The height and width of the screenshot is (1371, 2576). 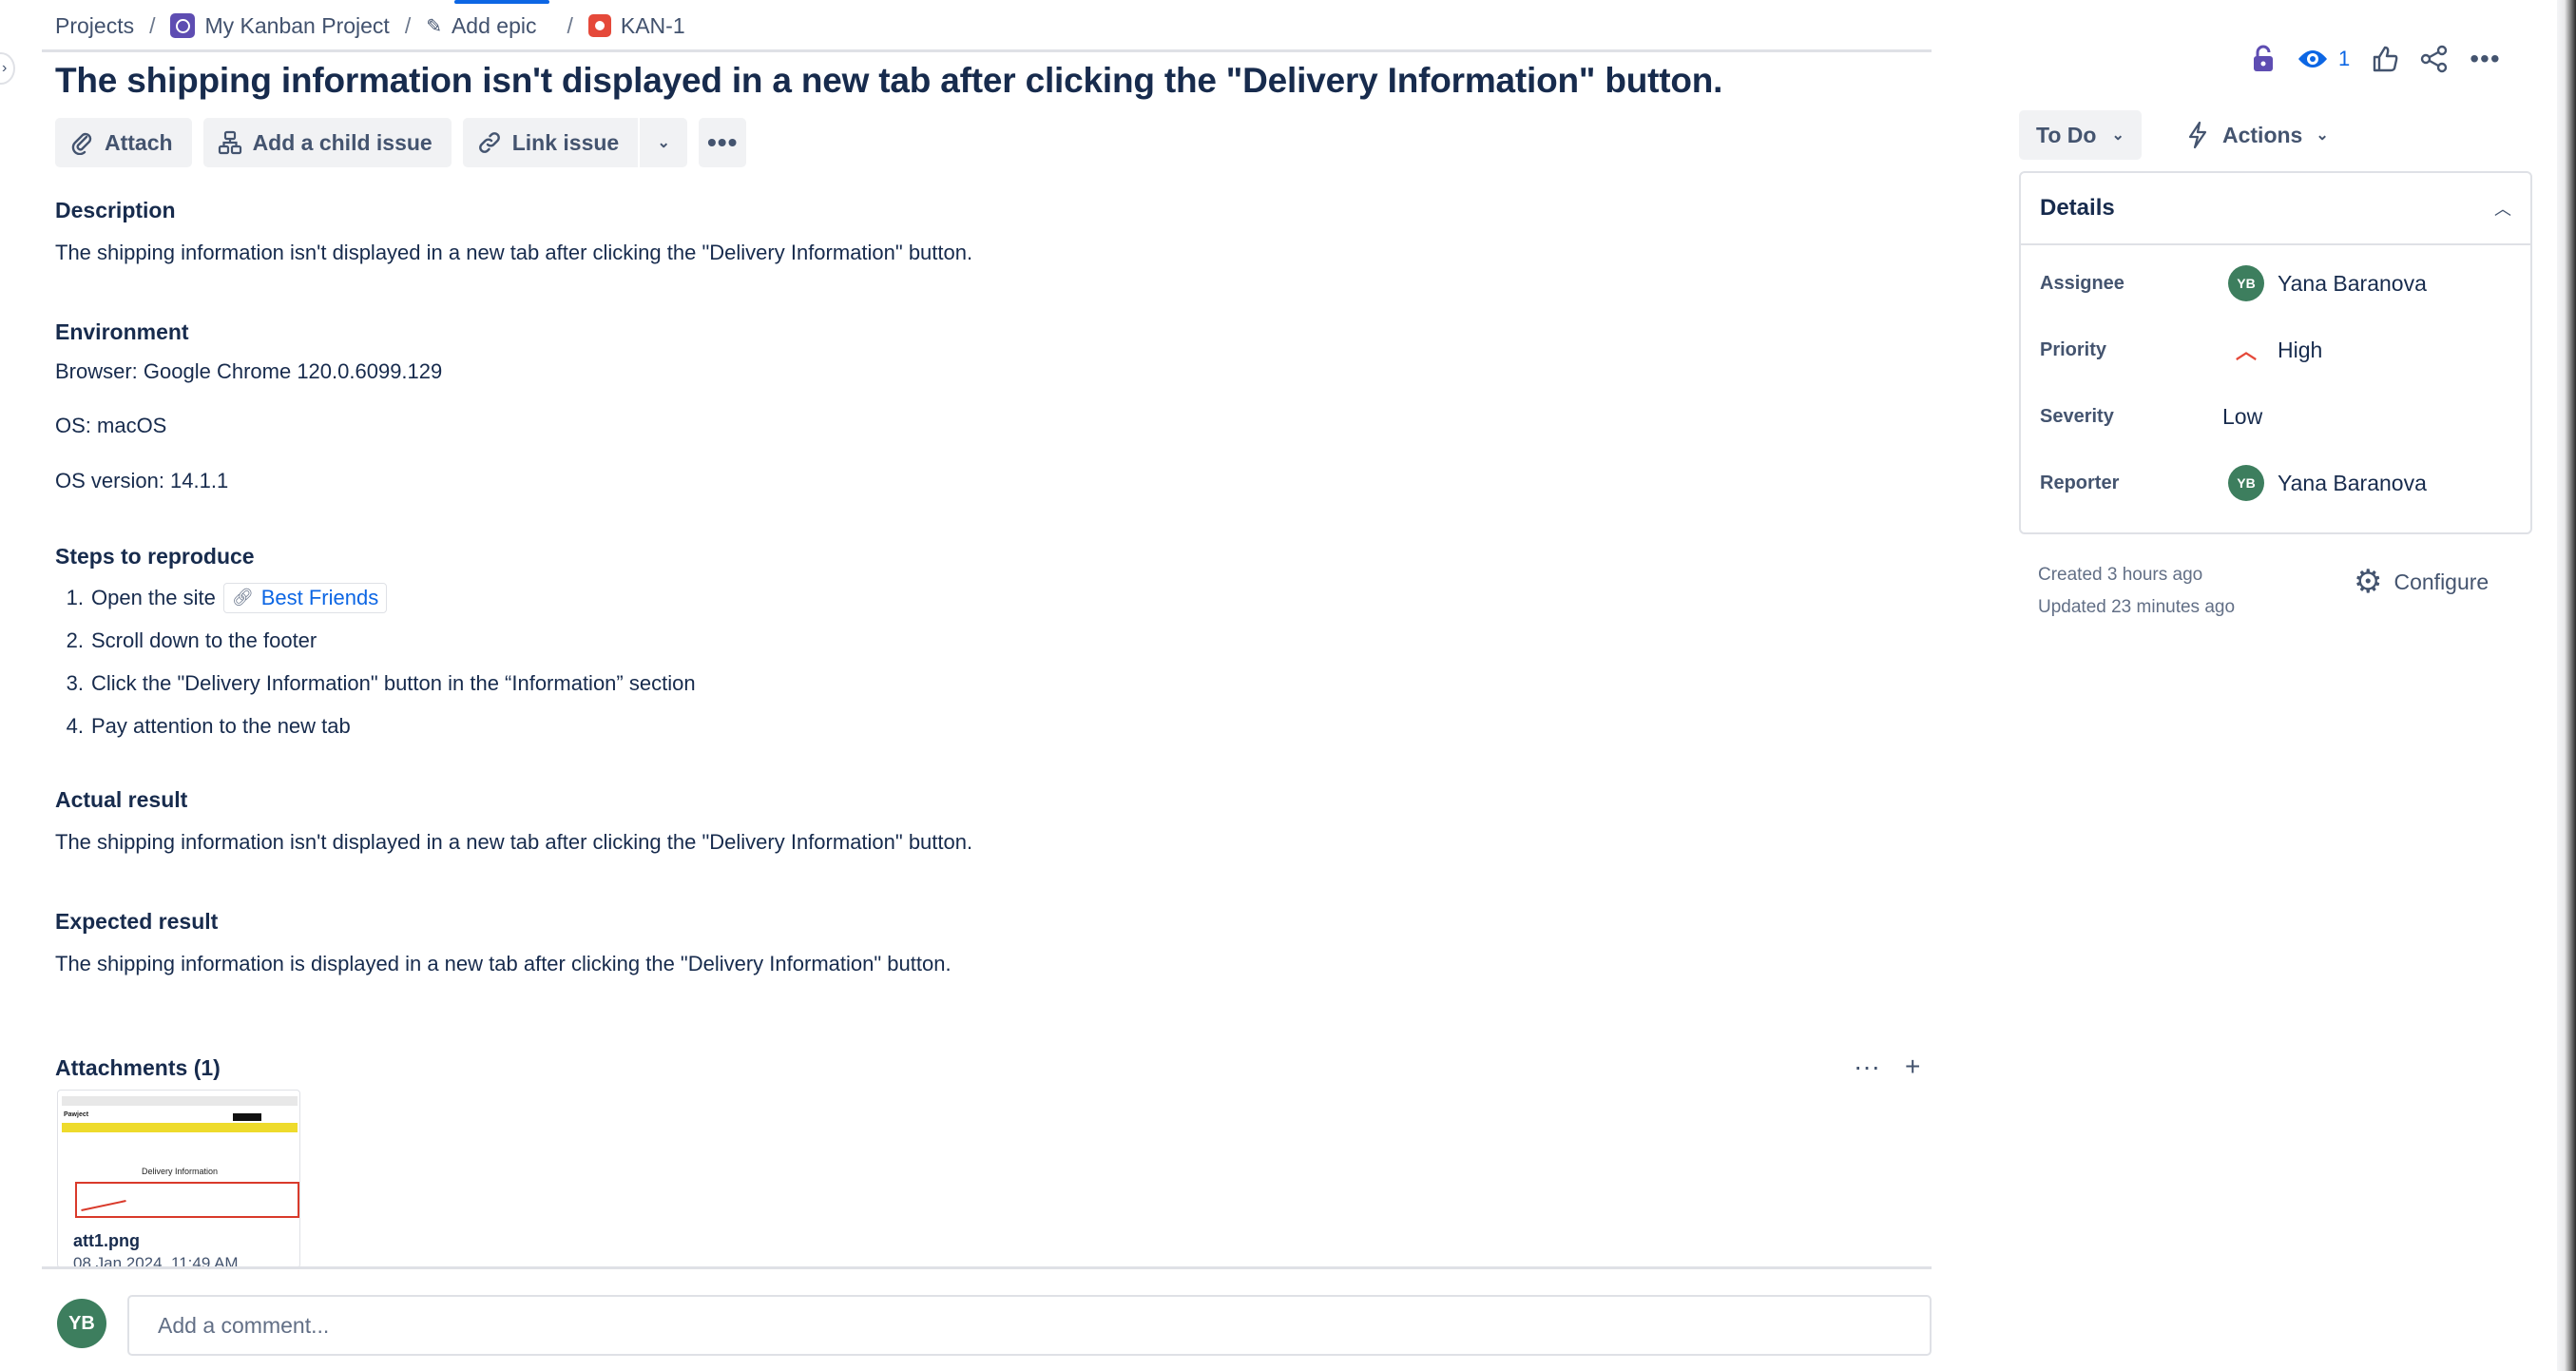 I want to click on add-attachment-button: +, so click(x=1912, y=1067).